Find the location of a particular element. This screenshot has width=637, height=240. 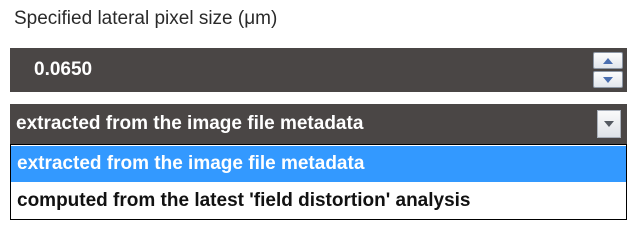

chevron-down-icon is located at coordinates (609, 124).